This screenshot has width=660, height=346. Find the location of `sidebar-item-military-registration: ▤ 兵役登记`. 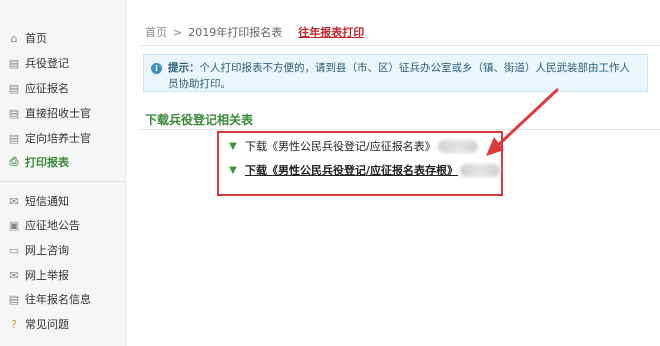

sidebar-item-military-registration: ▤ 兵役登记 is located at coordinates (38, 63).